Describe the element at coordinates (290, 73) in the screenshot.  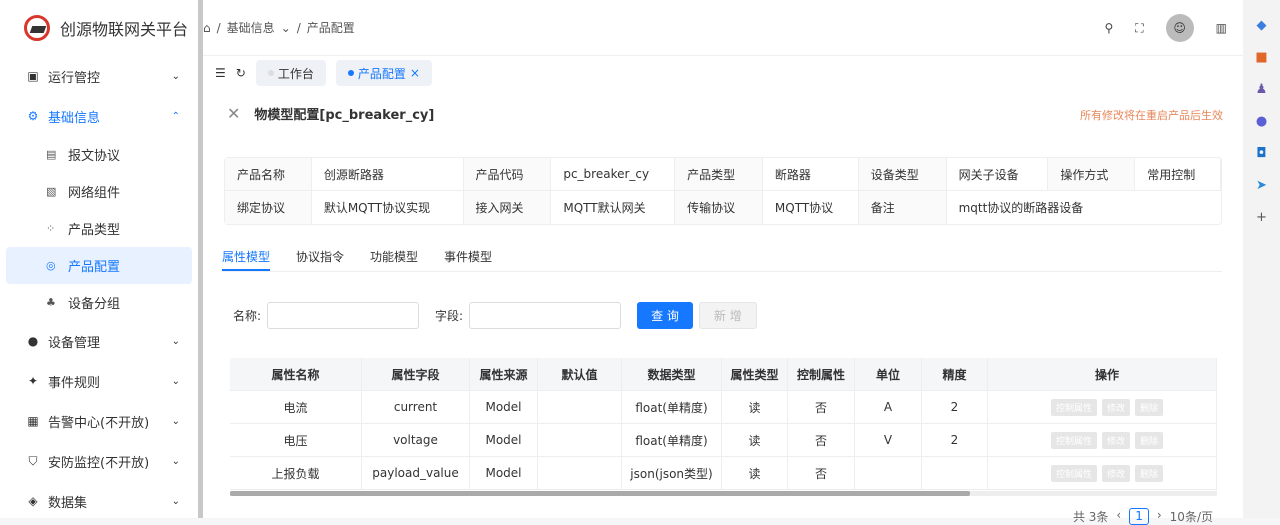
I see `tab-workbench: 工作台` at that location.